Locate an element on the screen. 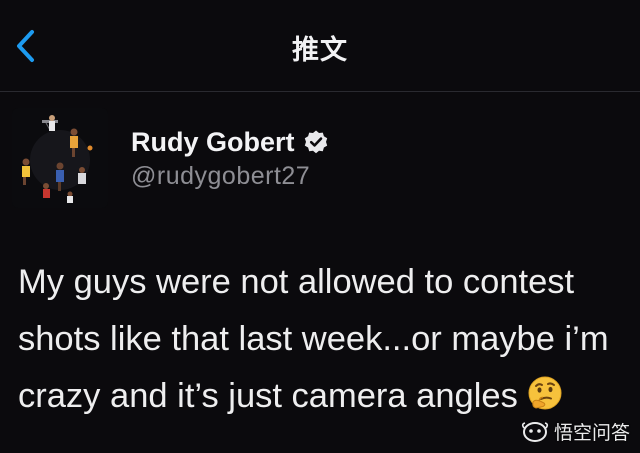  author-block: Rudy Gobert @rudygobert27 is located at coordinates (230, 157).